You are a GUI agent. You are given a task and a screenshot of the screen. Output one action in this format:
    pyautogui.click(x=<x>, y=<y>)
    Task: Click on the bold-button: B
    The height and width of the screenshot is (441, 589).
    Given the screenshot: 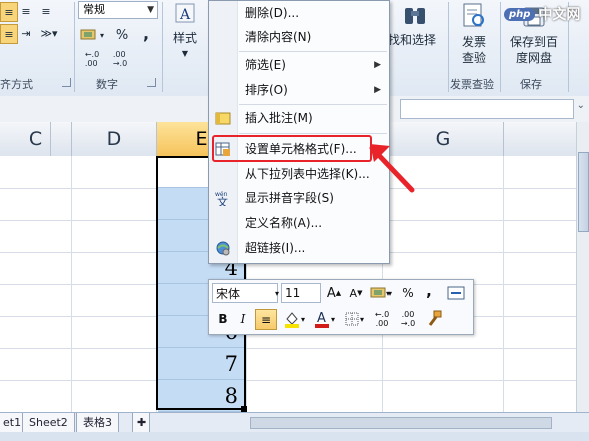 What is the action you would take?
    pyautogui.click(x=223, y=319)
    